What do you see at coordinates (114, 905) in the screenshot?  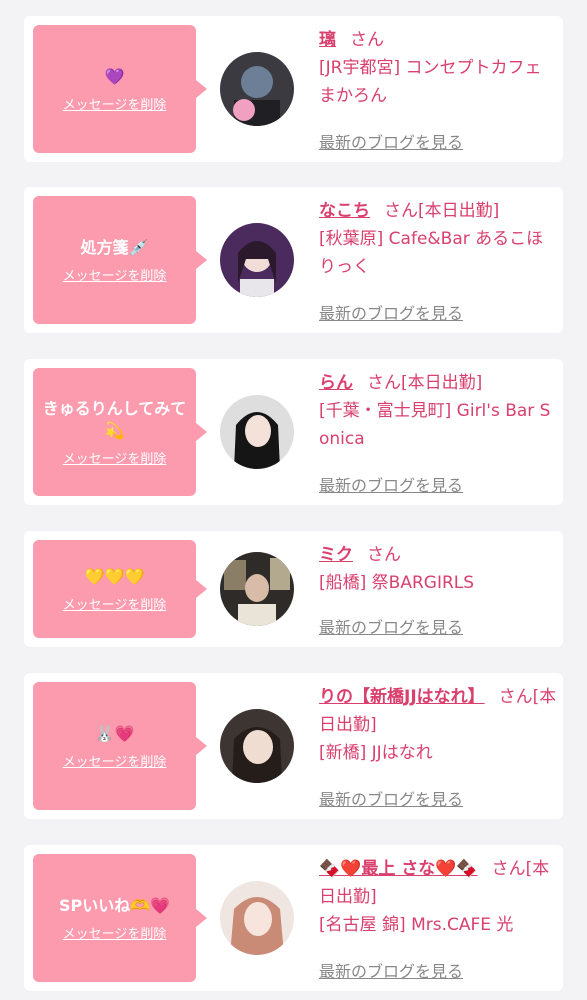 I see `message-text: SPいいね🫶💗` at bounding box center [114, 905].